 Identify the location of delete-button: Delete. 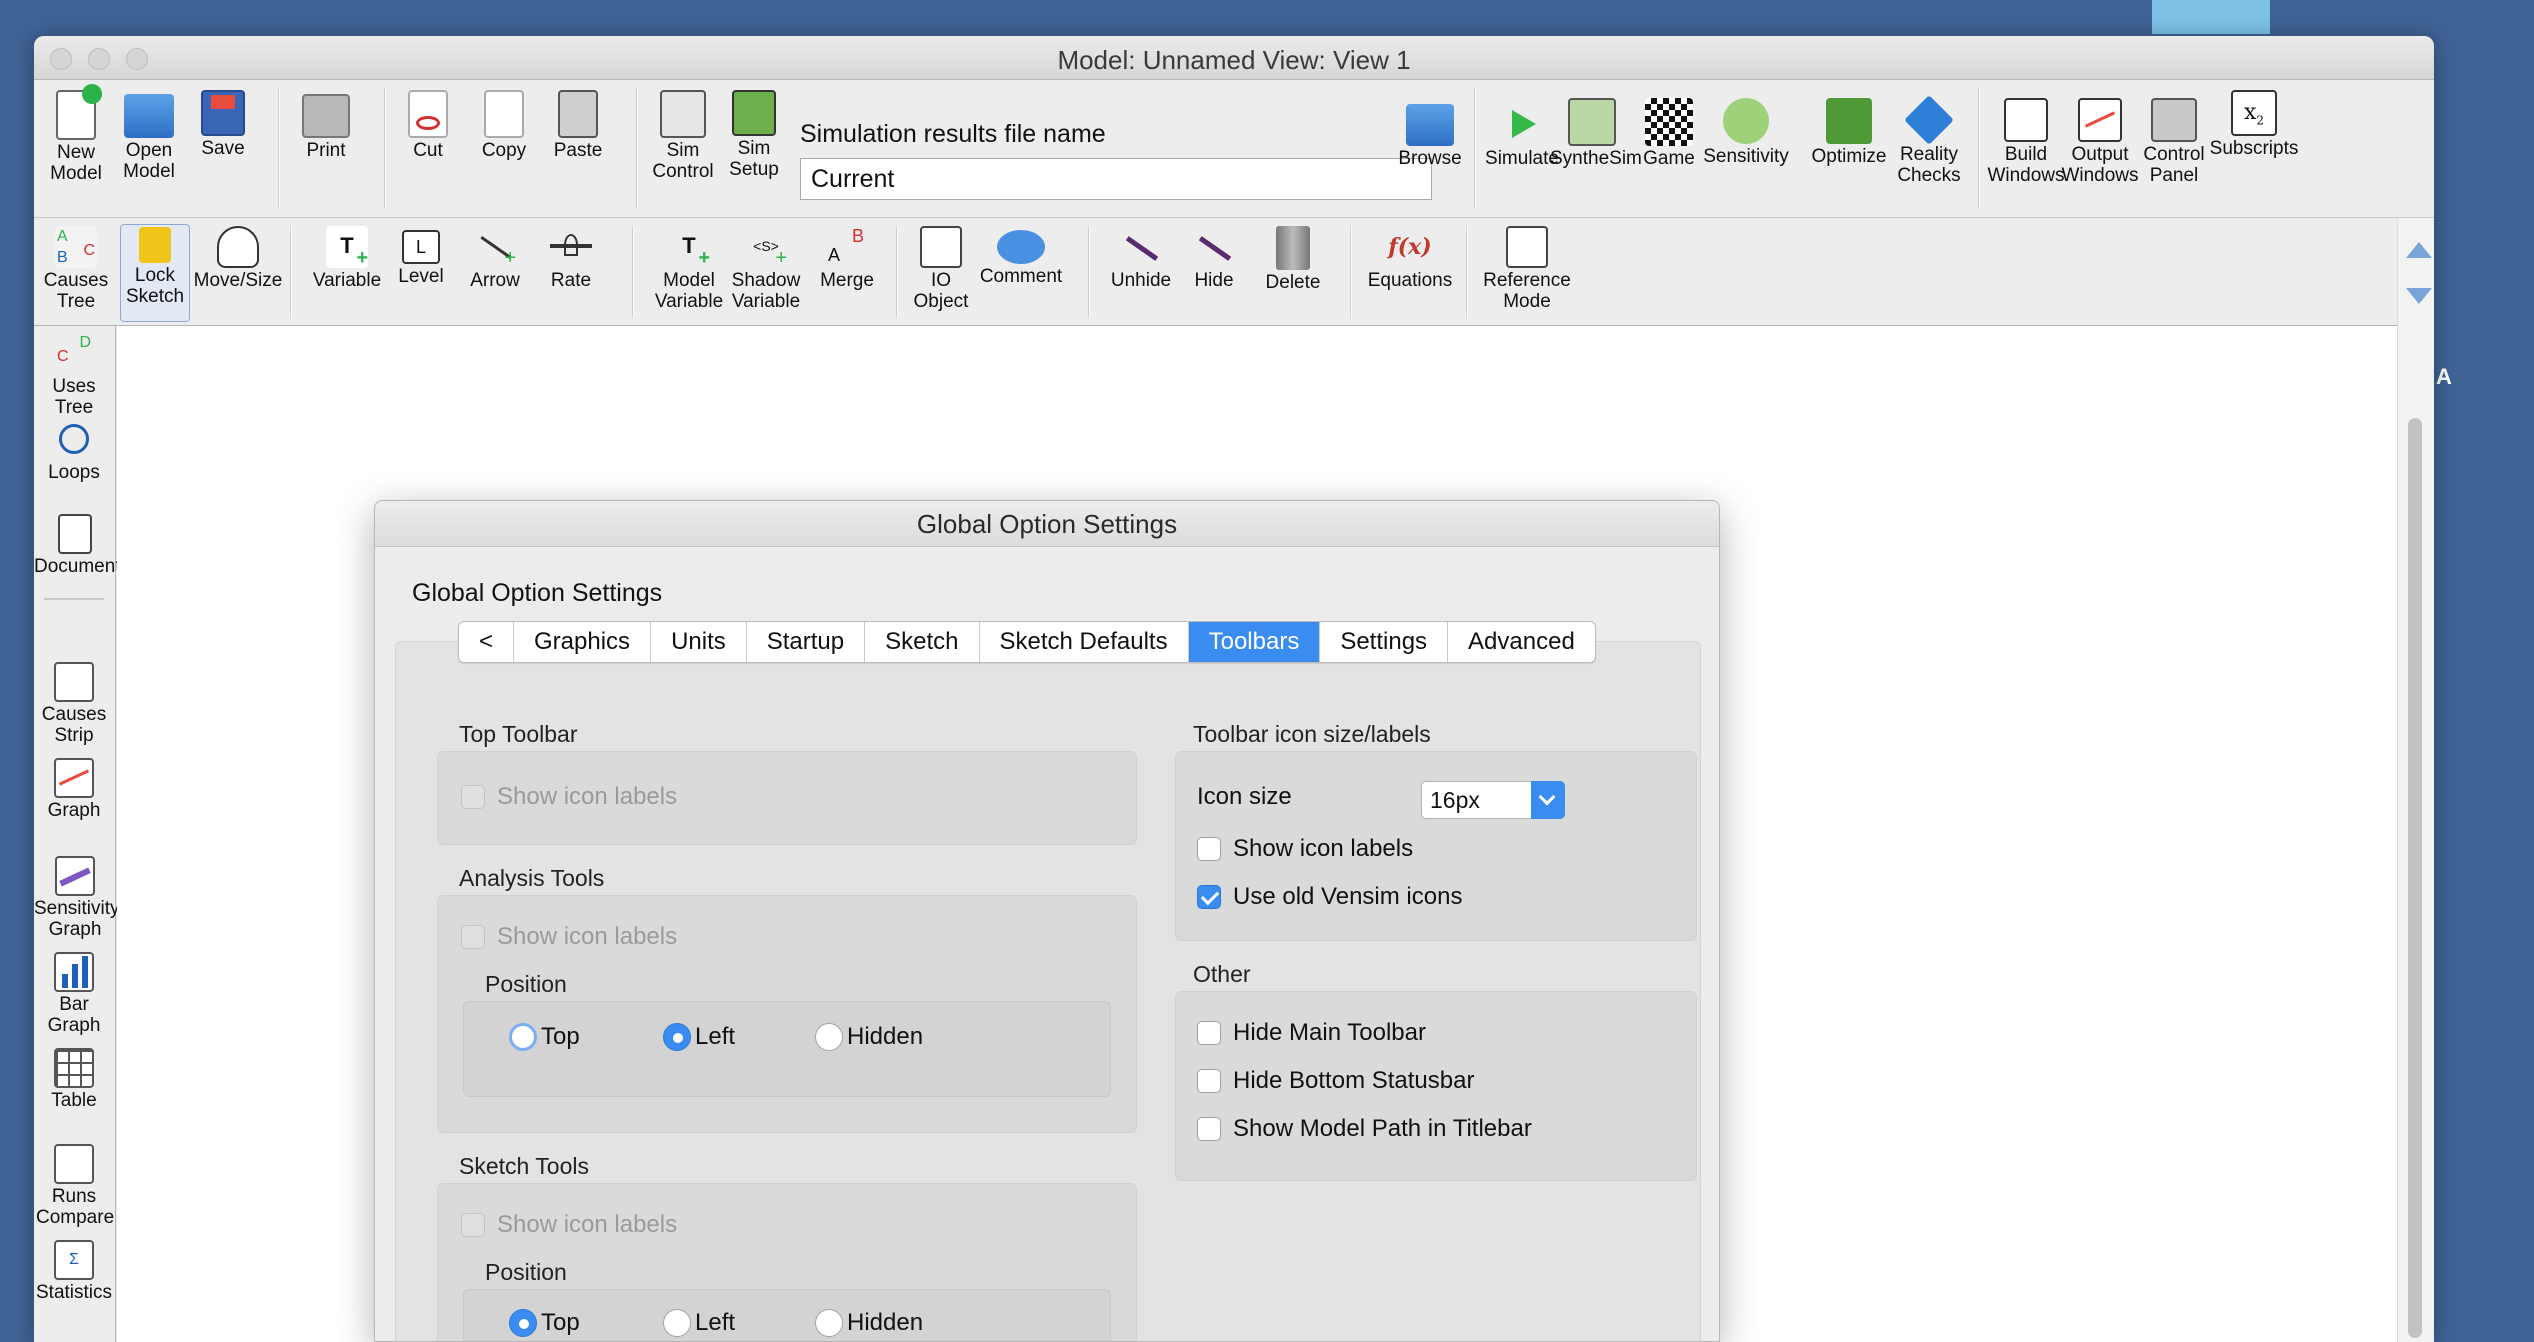
(1293, 259).